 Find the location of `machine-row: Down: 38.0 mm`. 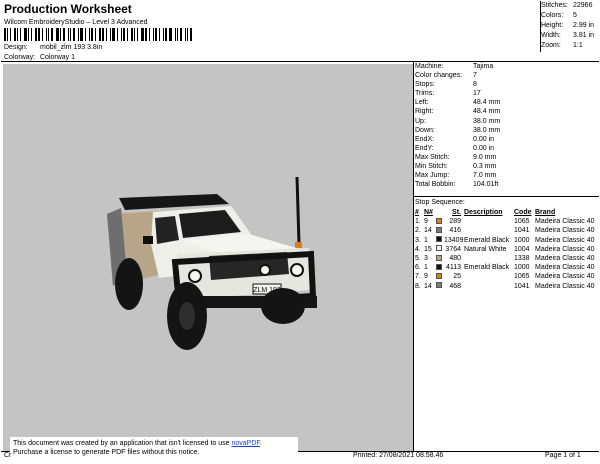

machine-row: Down: 38.0 mm is located at coordinates (506, 131).